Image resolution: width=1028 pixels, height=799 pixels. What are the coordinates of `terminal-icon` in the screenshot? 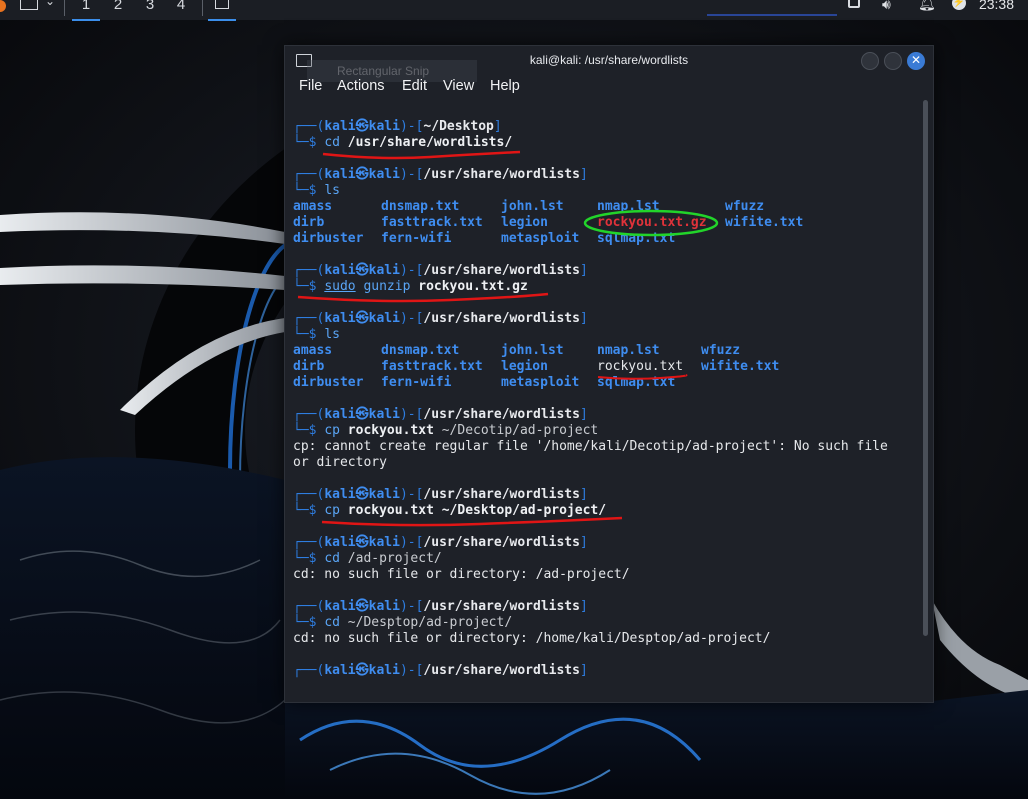 It's located at (222, 4).